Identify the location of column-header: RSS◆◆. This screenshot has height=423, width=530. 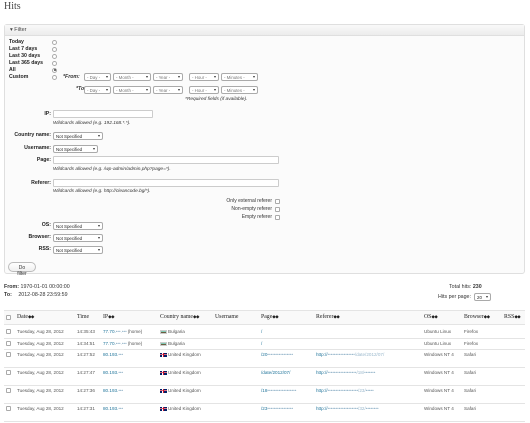
(512, 317).